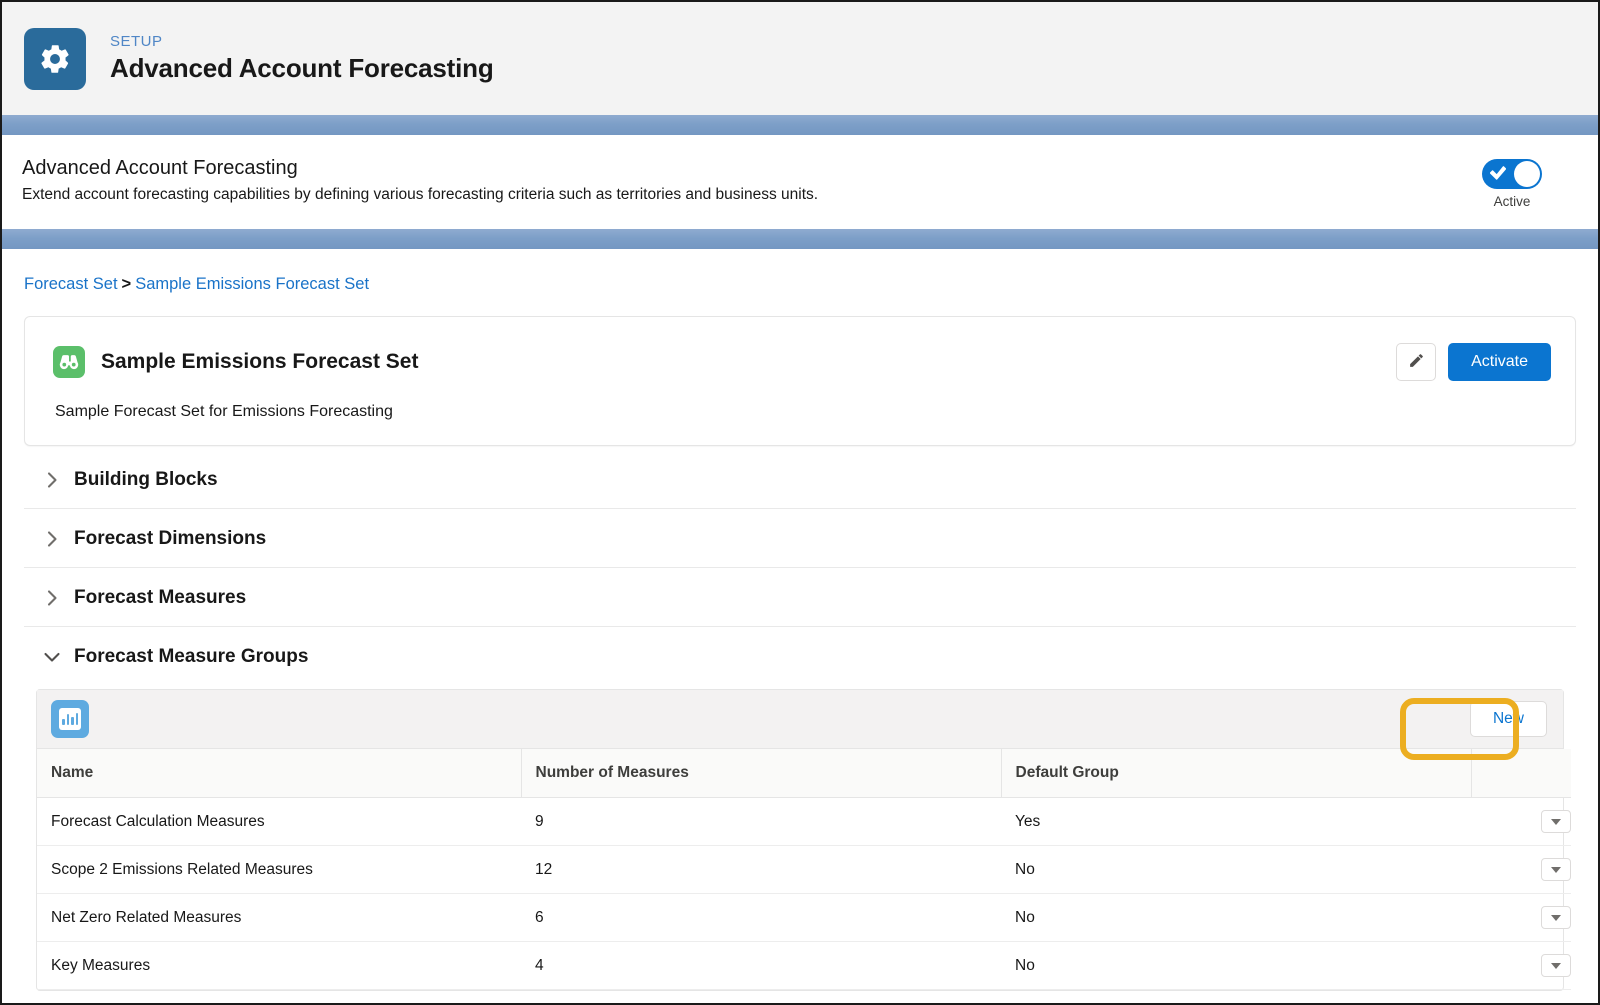 This screenshot has width=1600, height=1005. I want to click on feature-toggle-wrapper: Active, so click(1528, 183).